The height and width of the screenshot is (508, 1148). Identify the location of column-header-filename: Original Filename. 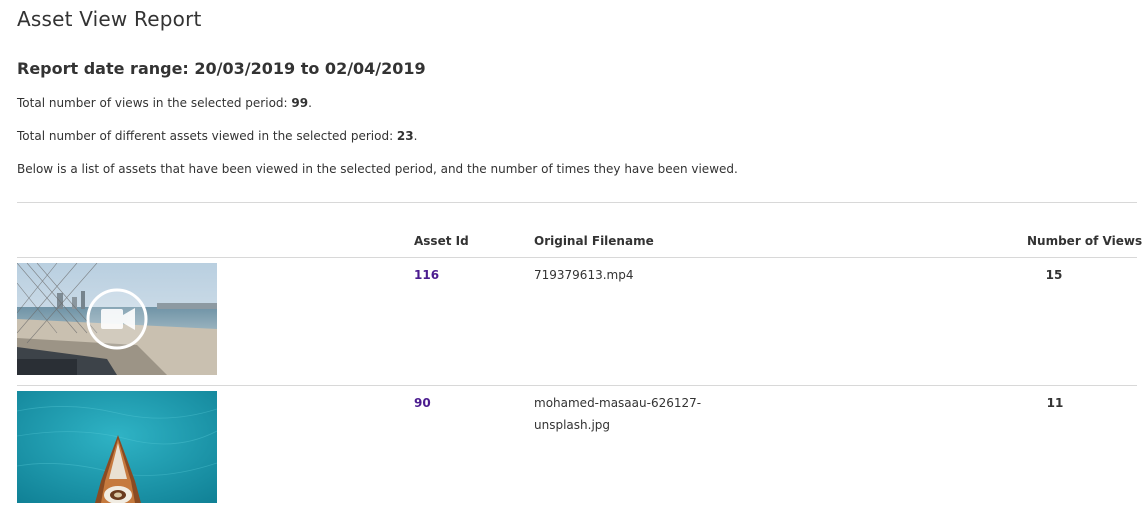
(594, 241).